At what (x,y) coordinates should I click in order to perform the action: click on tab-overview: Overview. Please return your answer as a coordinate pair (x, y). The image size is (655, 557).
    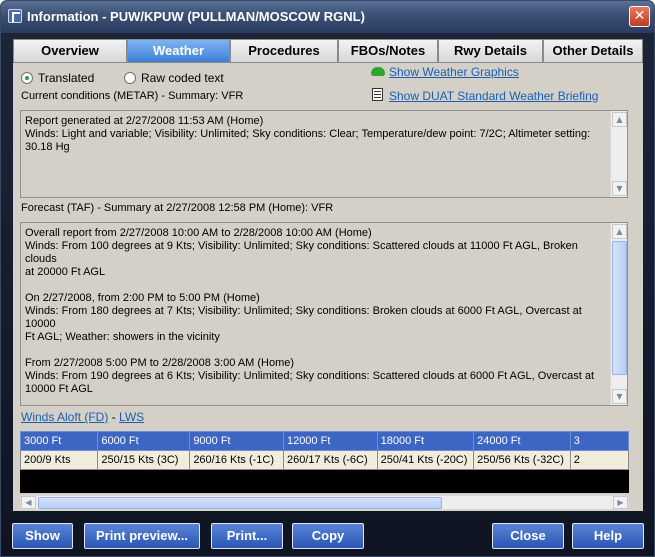
    Looking at the image, I should click on (70, 51).